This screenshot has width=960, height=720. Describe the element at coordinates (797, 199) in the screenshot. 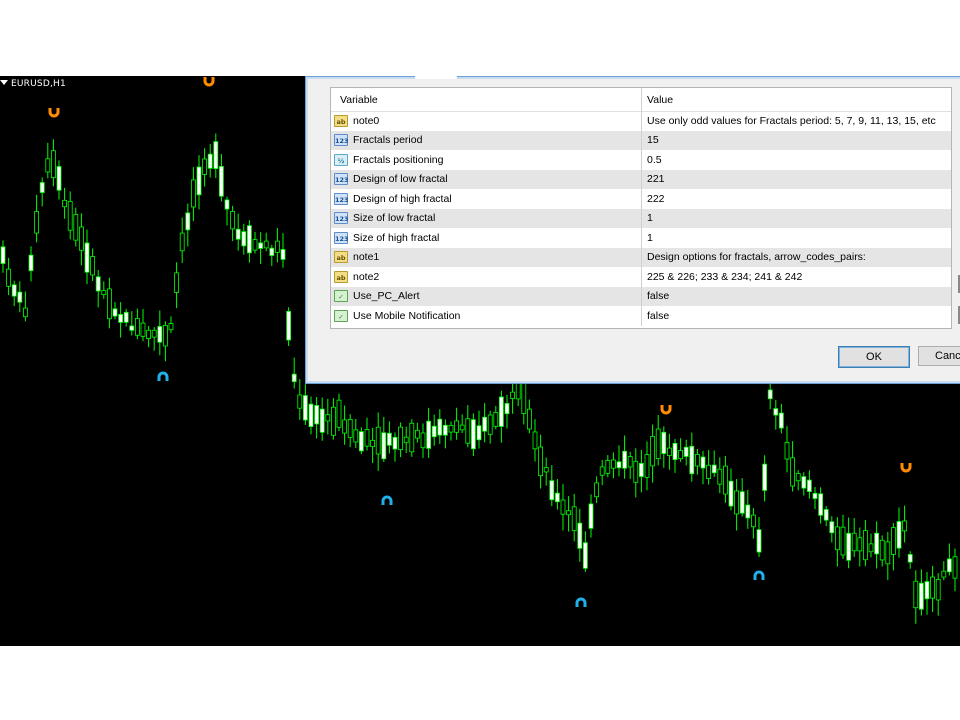

I see `row-value: 222` at that location.